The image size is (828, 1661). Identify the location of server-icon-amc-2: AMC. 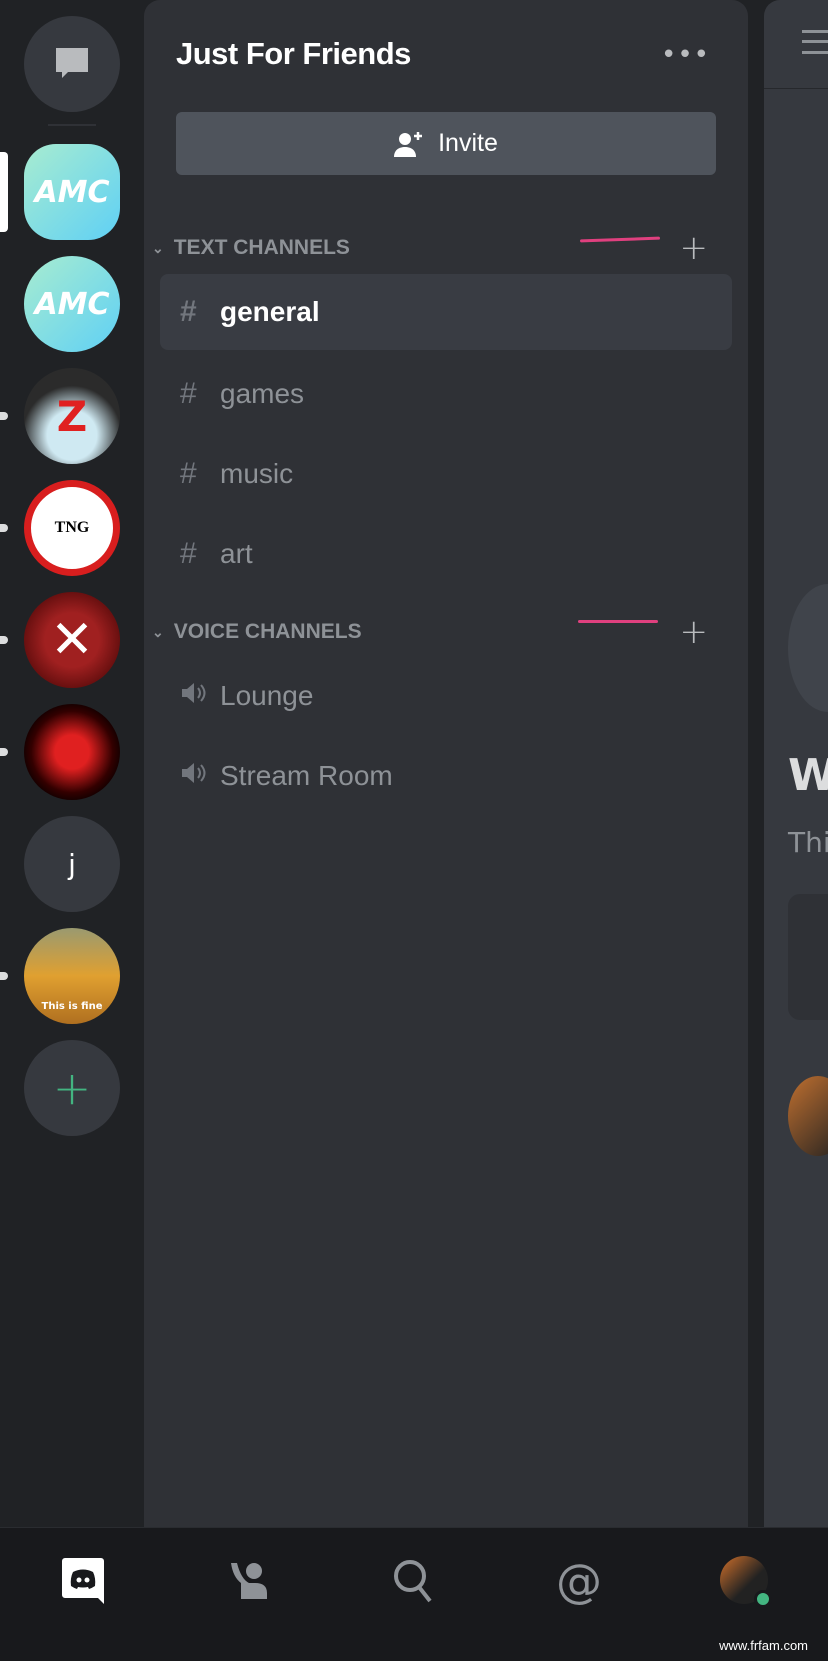
(72, 304).